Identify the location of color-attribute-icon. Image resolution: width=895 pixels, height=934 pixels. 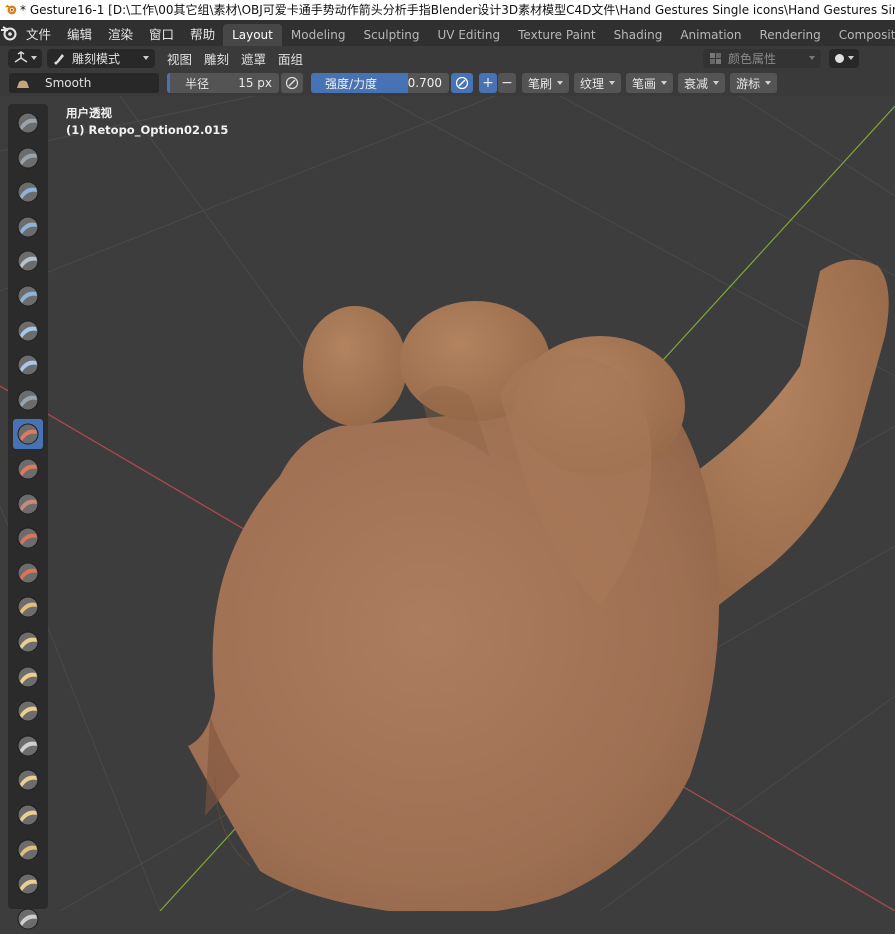
(715, 58).